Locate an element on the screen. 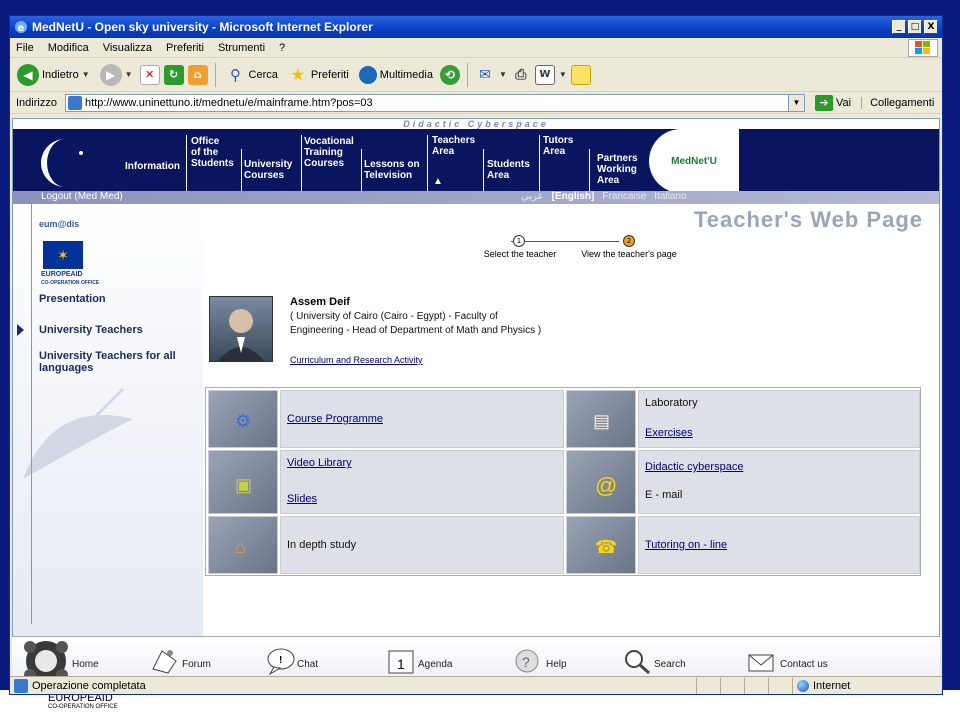  menu-file: File is located at coordinates (25, 48).